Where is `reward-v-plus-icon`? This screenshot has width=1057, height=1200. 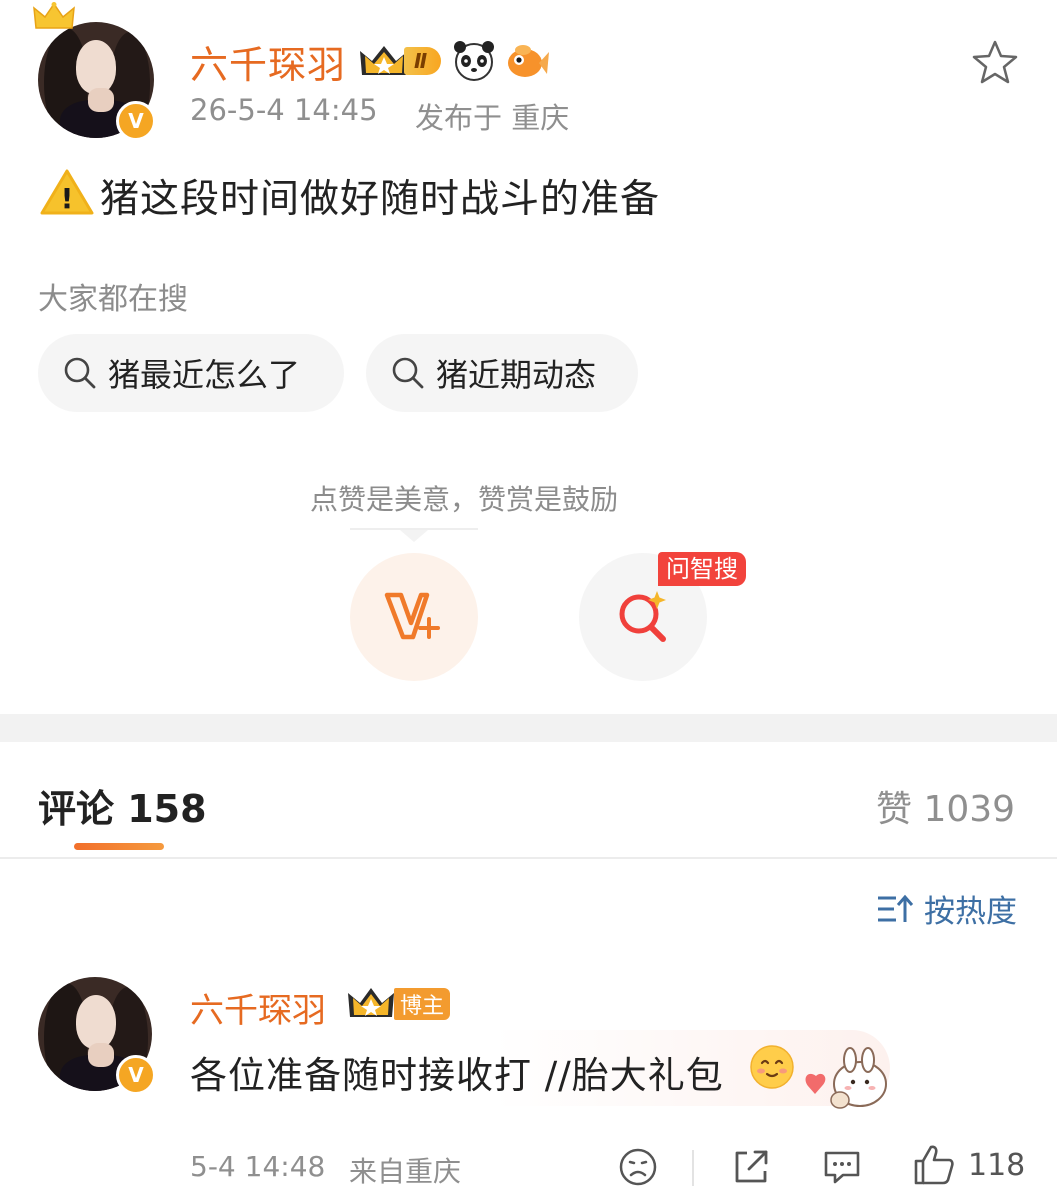
reward-v-plus-icon is located at coordinates (412, 616).